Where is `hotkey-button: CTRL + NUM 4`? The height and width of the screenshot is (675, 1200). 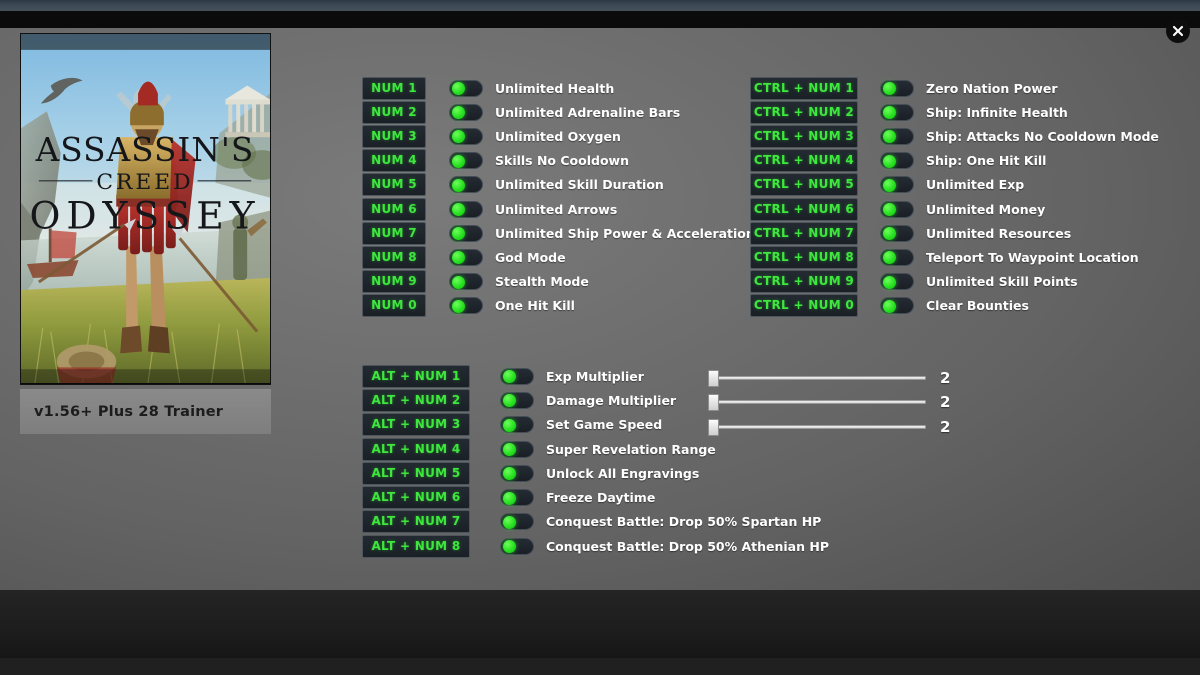
hotkey-button: CTRL + NUM 4 is located at coordinates (804, 161).